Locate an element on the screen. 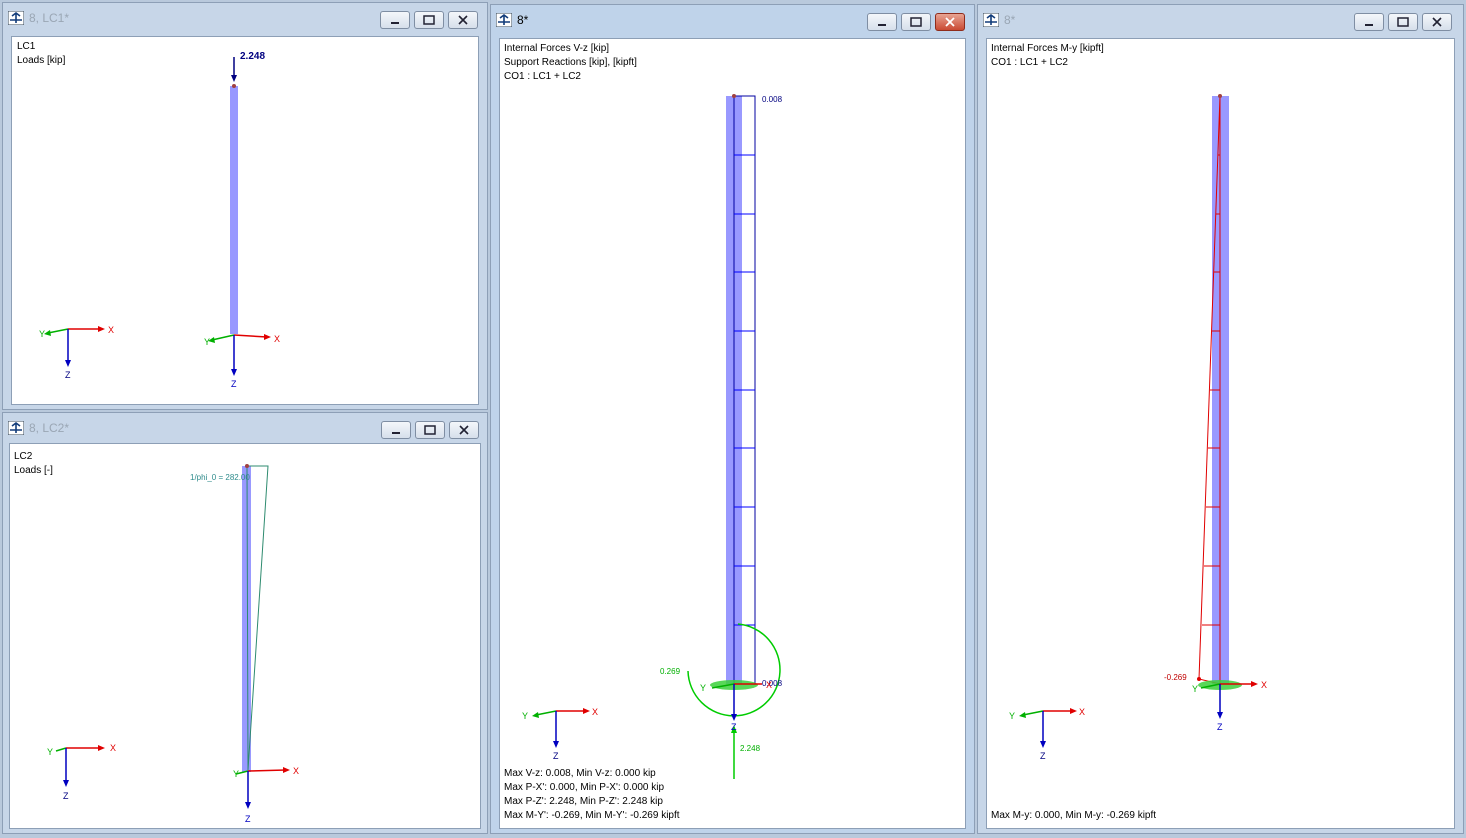  graphics-view: LC1 Loads [kip] 2.248 X Y Z X Y Z is located at coordinates (245, 220).